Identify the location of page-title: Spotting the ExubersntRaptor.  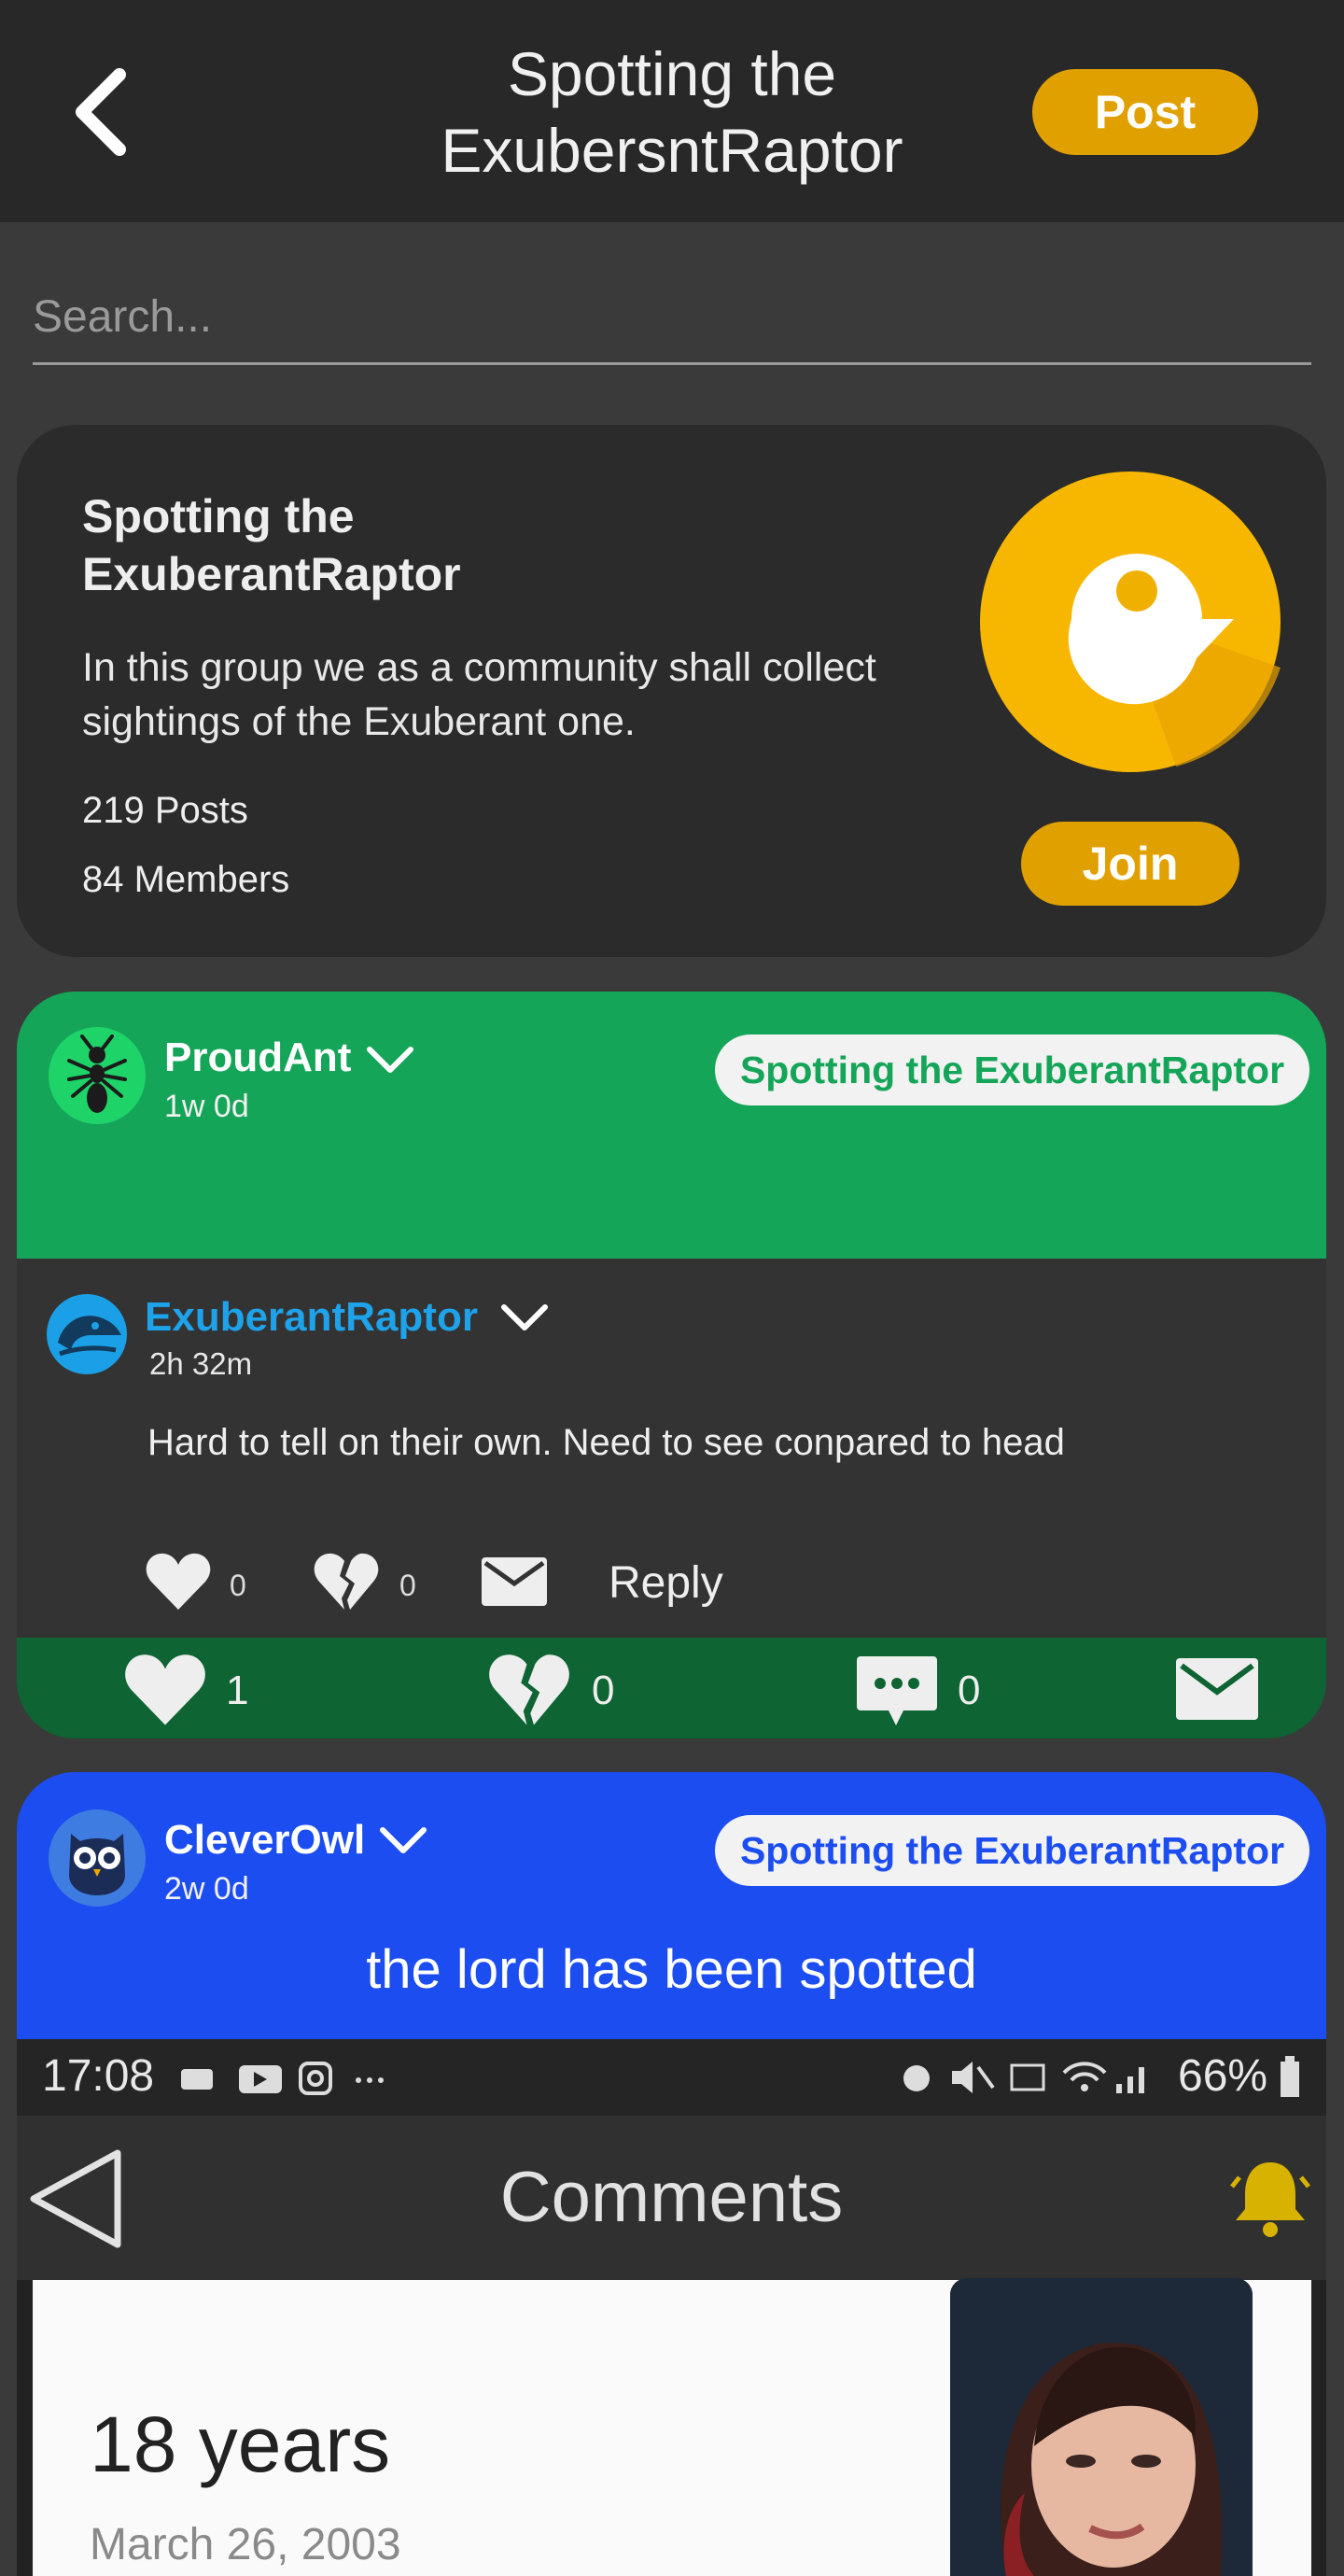
(672, 112).